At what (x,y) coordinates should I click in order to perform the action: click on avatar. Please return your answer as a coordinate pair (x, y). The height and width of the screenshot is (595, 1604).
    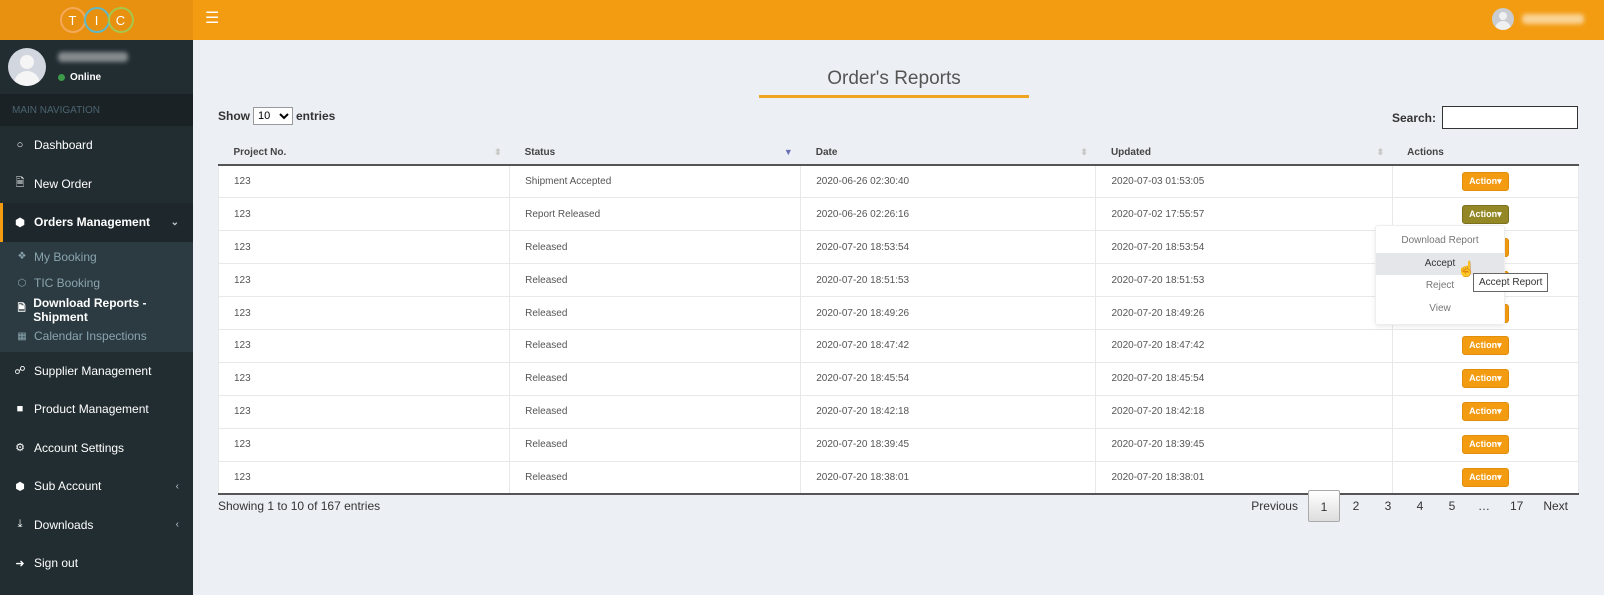
    Looking at the image, I should click on (1503, 19).